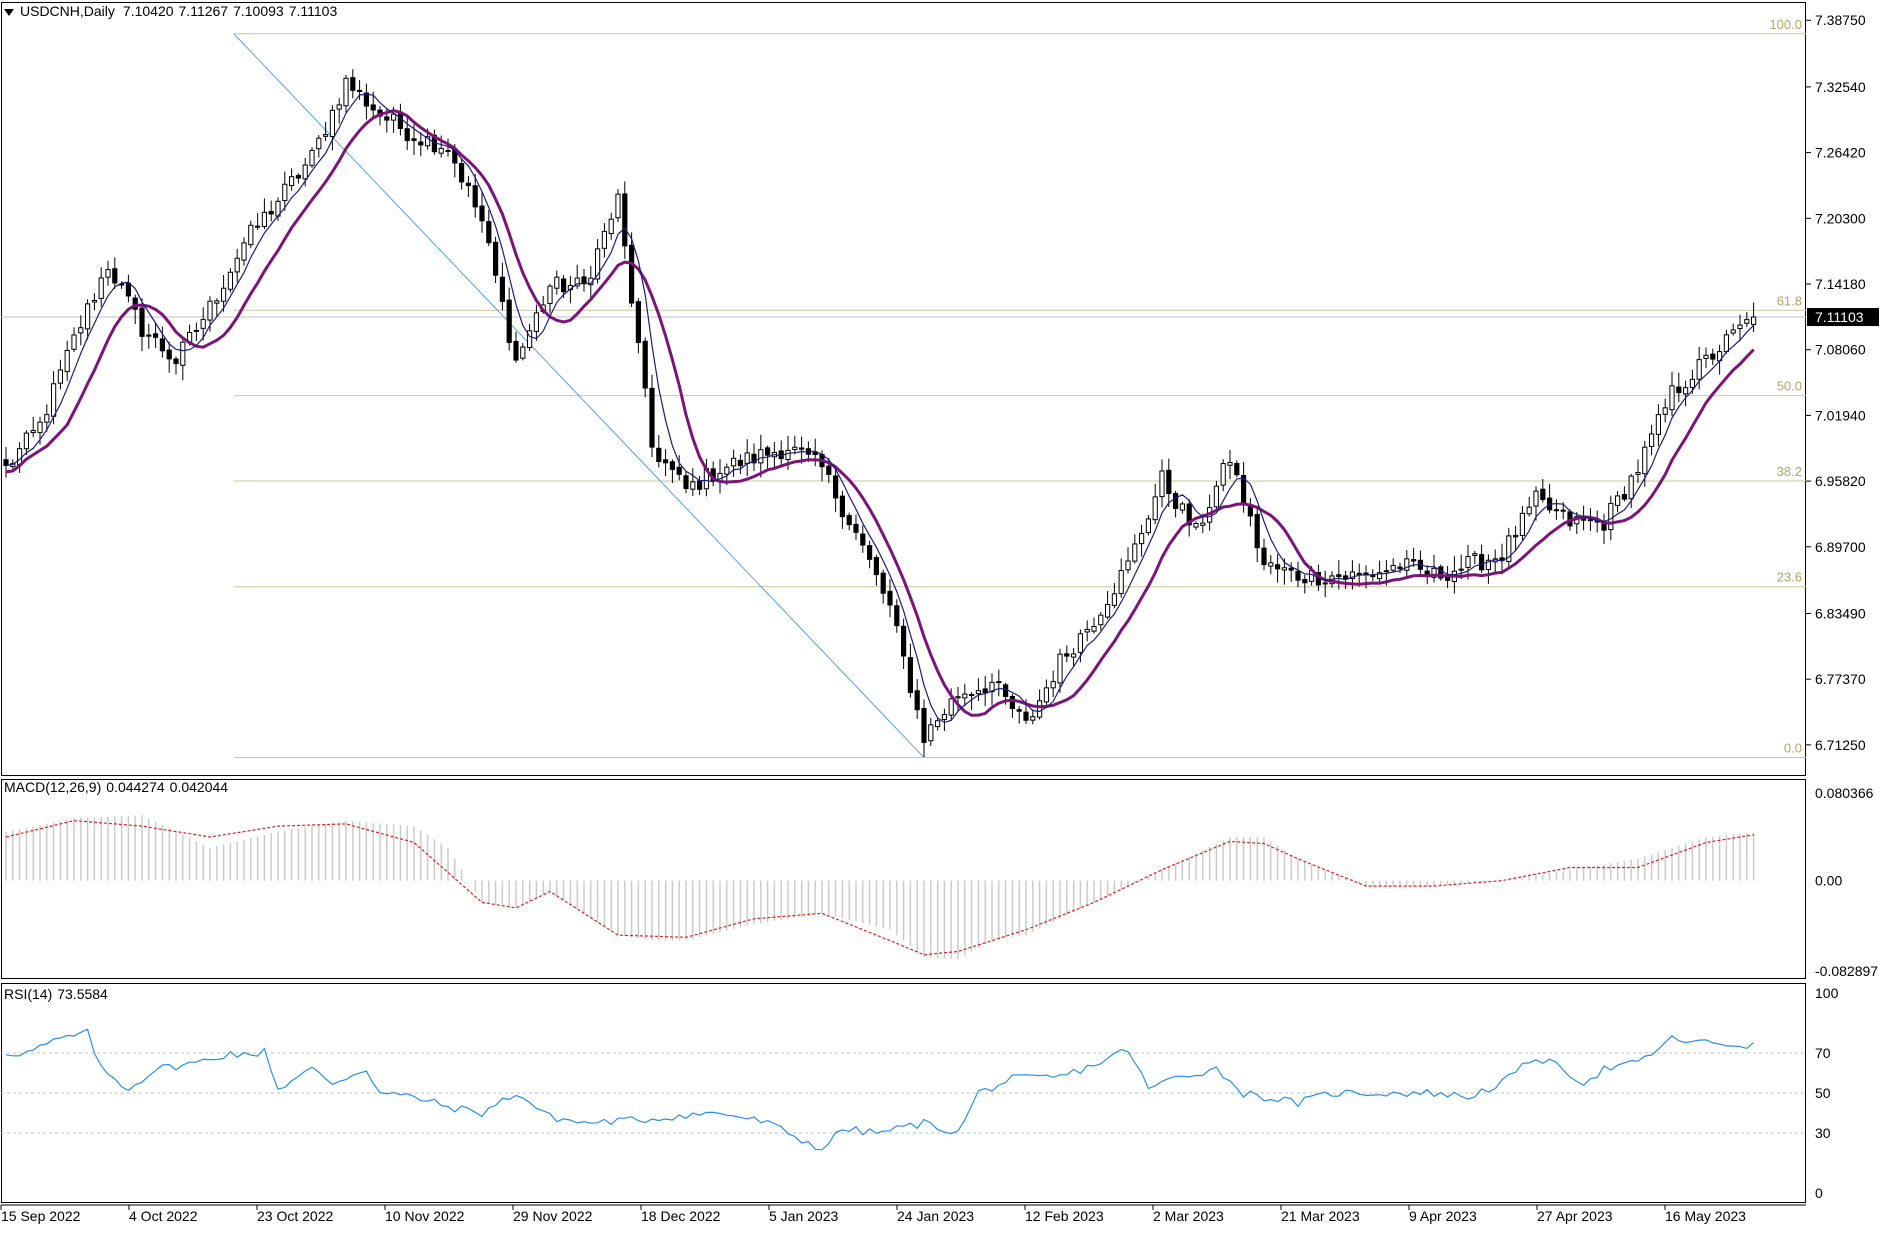 This screenshot has width=1881, height=1237. What do you see at coordinates (313, 11) in the screenshot?
I see `close-value: 7.11103` at bounding box center [313, 11].